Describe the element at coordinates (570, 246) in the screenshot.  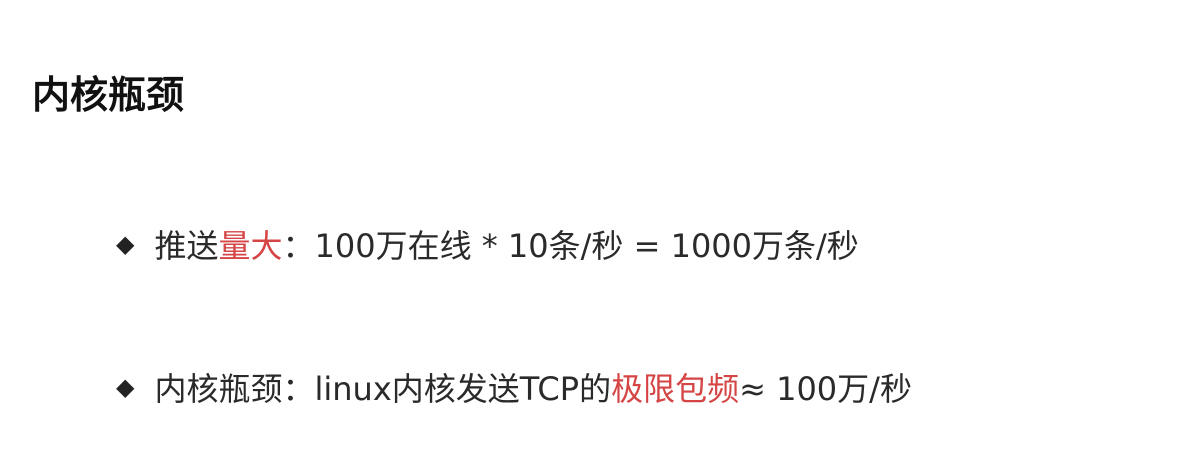
I see `bullet-text-suffix: ：100万在线 * 10条/秒 = 1000万条/秒` at that location.